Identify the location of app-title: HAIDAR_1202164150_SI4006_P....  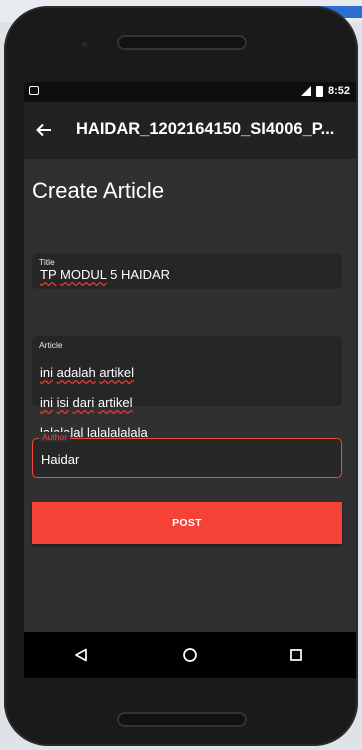
(205, 129).